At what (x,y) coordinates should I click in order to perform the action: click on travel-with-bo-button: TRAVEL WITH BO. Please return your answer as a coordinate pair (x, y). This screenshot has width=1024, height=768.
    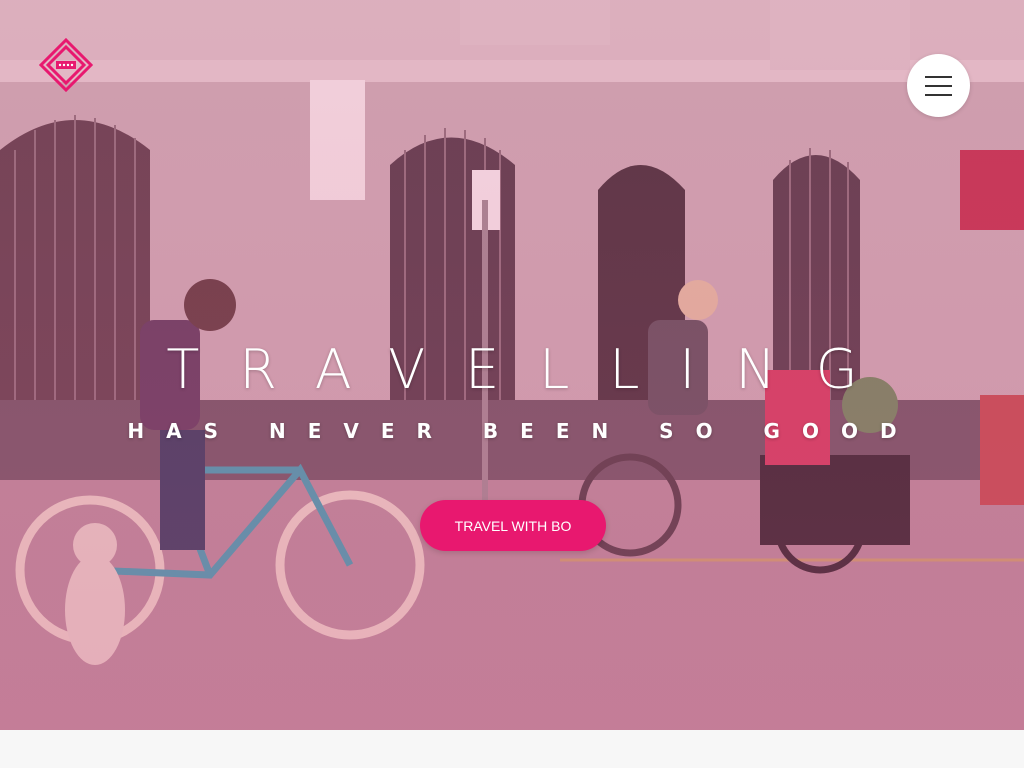
    Looking at the image, I should click on (513, 525).